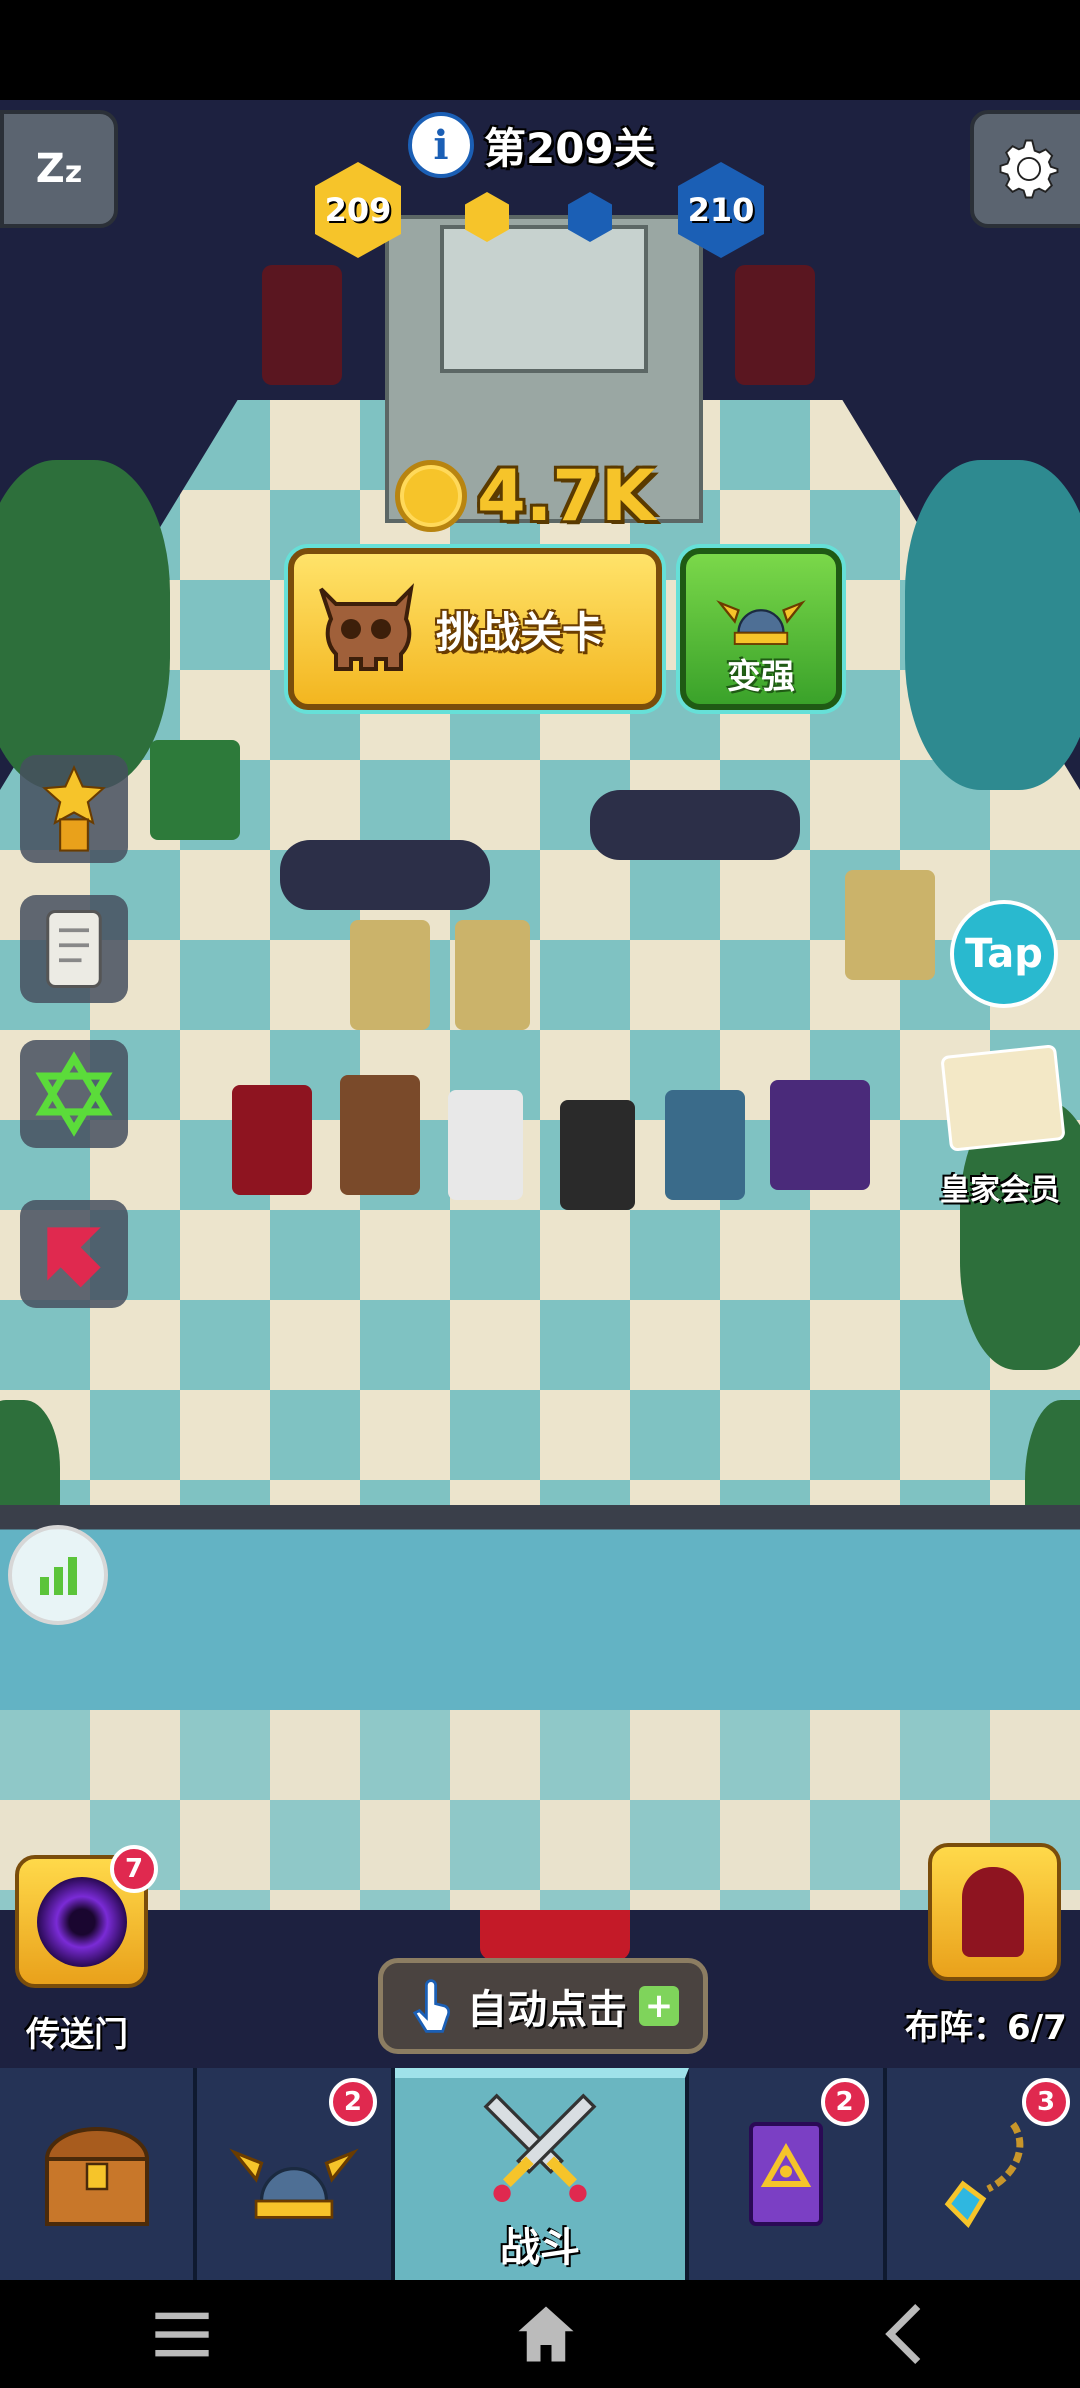  I want to click on trophy-star-icon, so click(74, 808).